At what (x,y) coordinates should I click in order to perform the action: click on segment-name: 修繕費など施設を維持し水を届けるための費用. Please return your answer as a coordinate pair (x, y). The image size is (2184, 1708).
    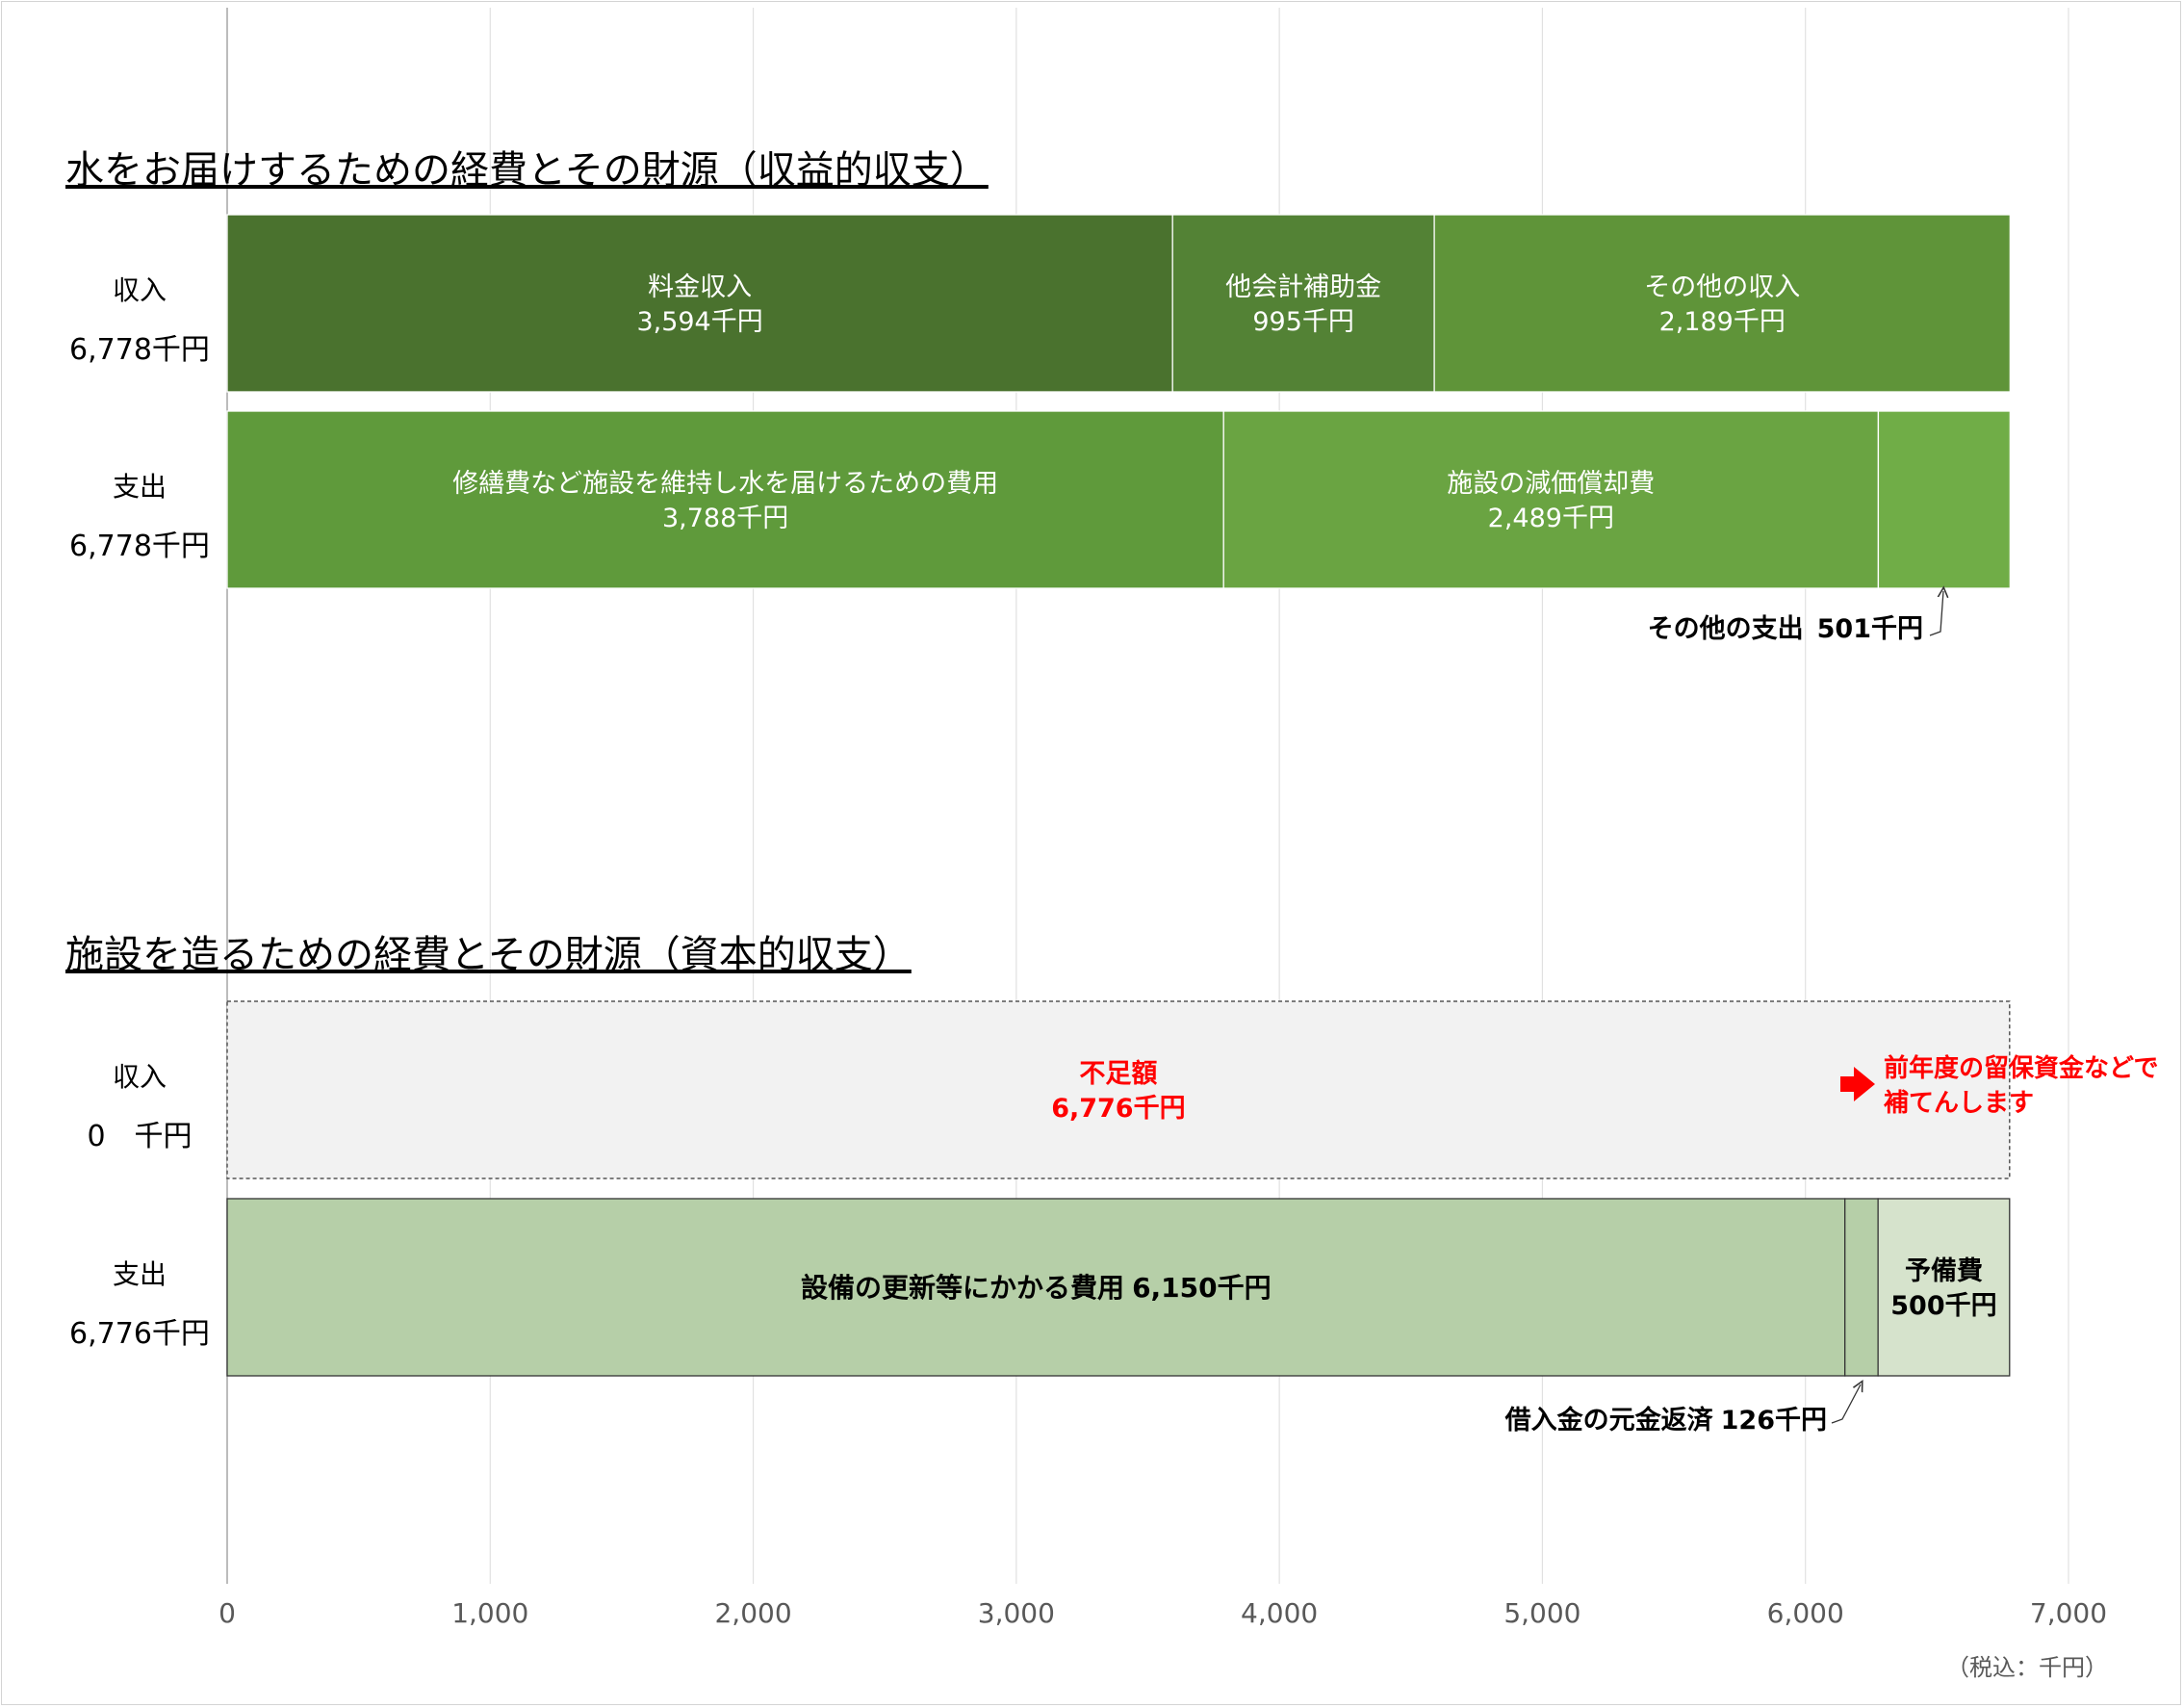
    Looking at the image, I should click on (725, 484).